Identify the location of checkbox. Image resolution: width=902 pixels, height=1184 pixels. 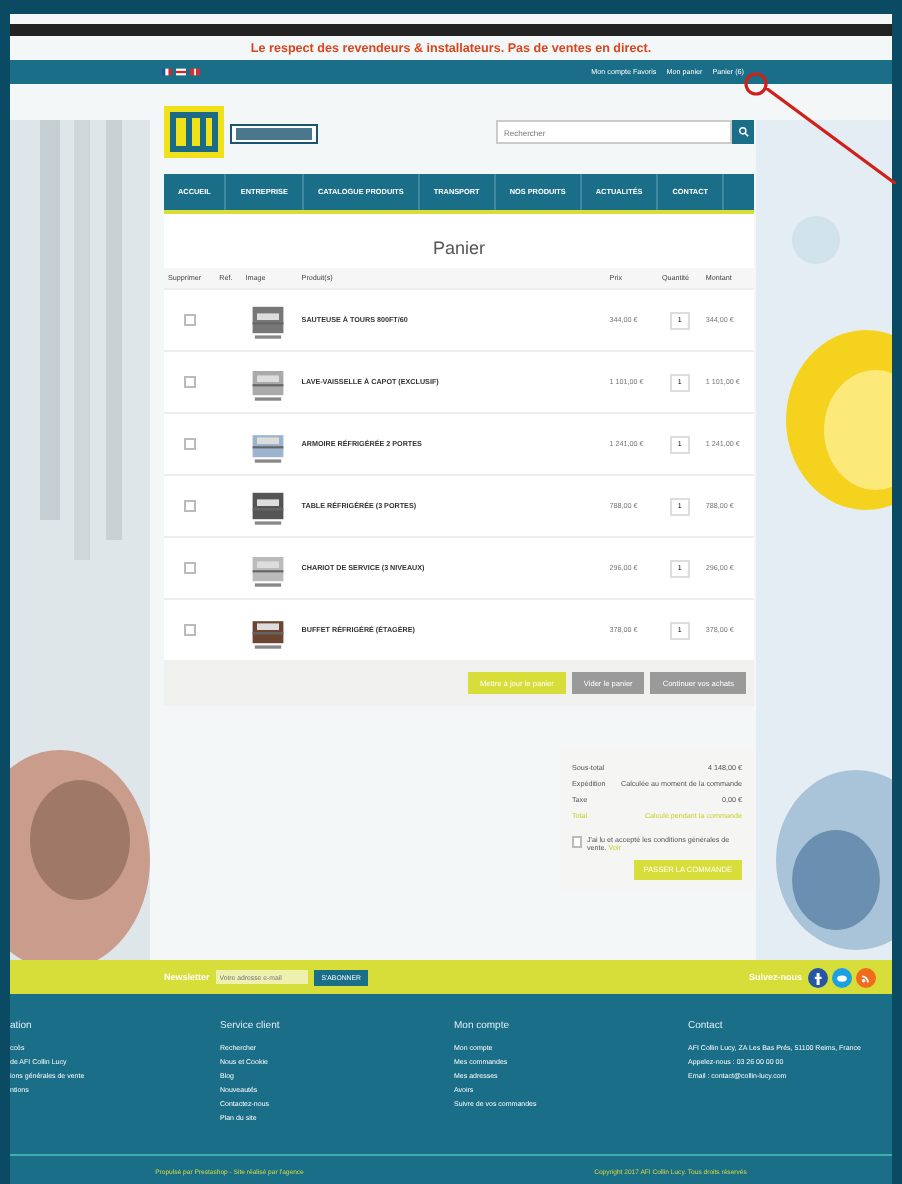
(577, 842).